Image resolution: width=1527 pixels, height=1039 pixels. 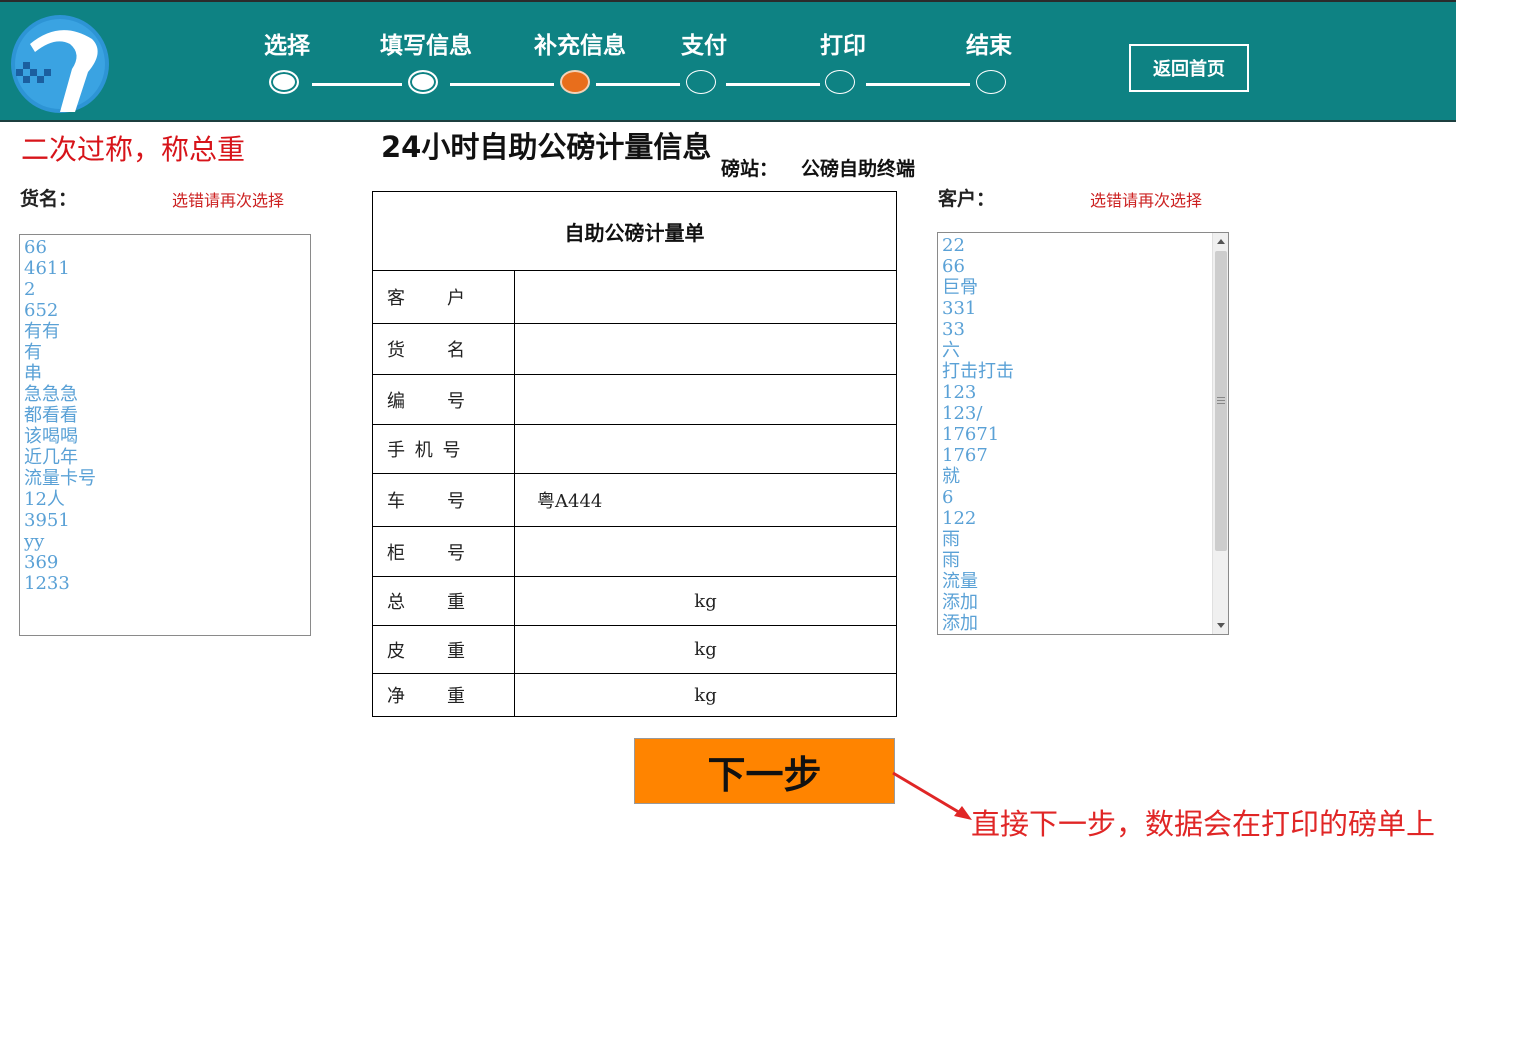 What do you see at coordinates (843, 46) in the screenshot?
I see `step-label-print: 打印` at bounding box center [843, 46].